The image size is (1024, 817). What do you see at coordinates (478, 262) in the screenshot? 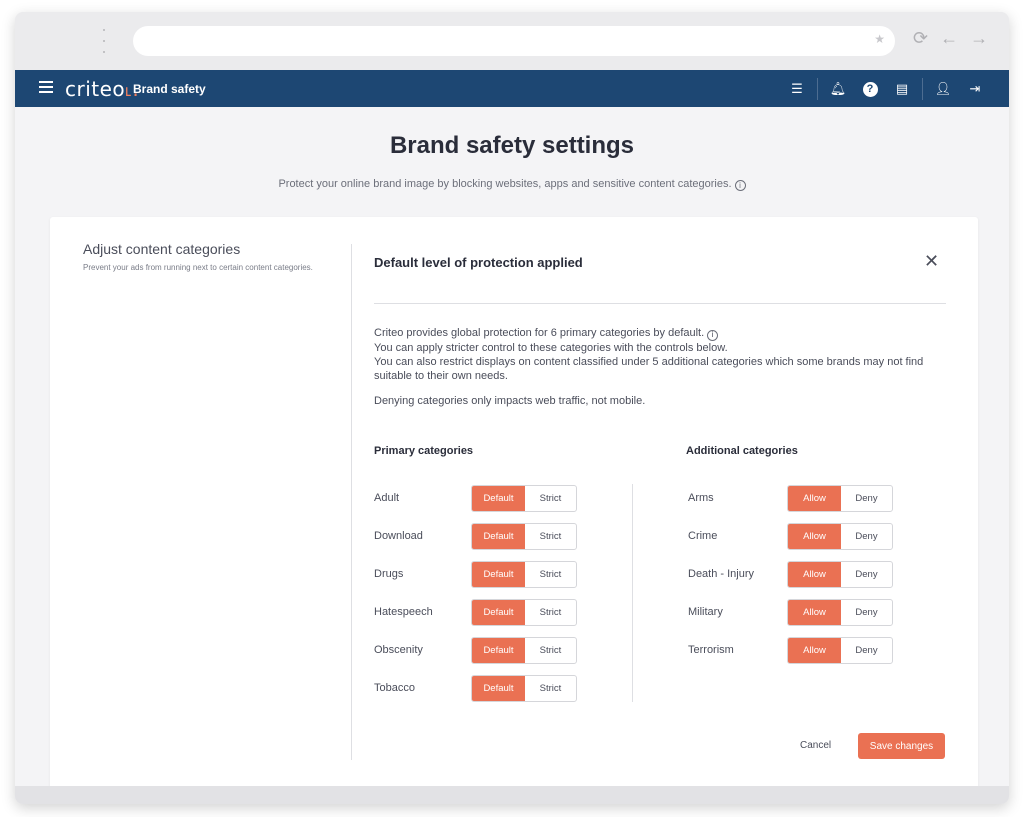
I see `panel-title: Default level of protection applied` at bounding box center [478, 262].